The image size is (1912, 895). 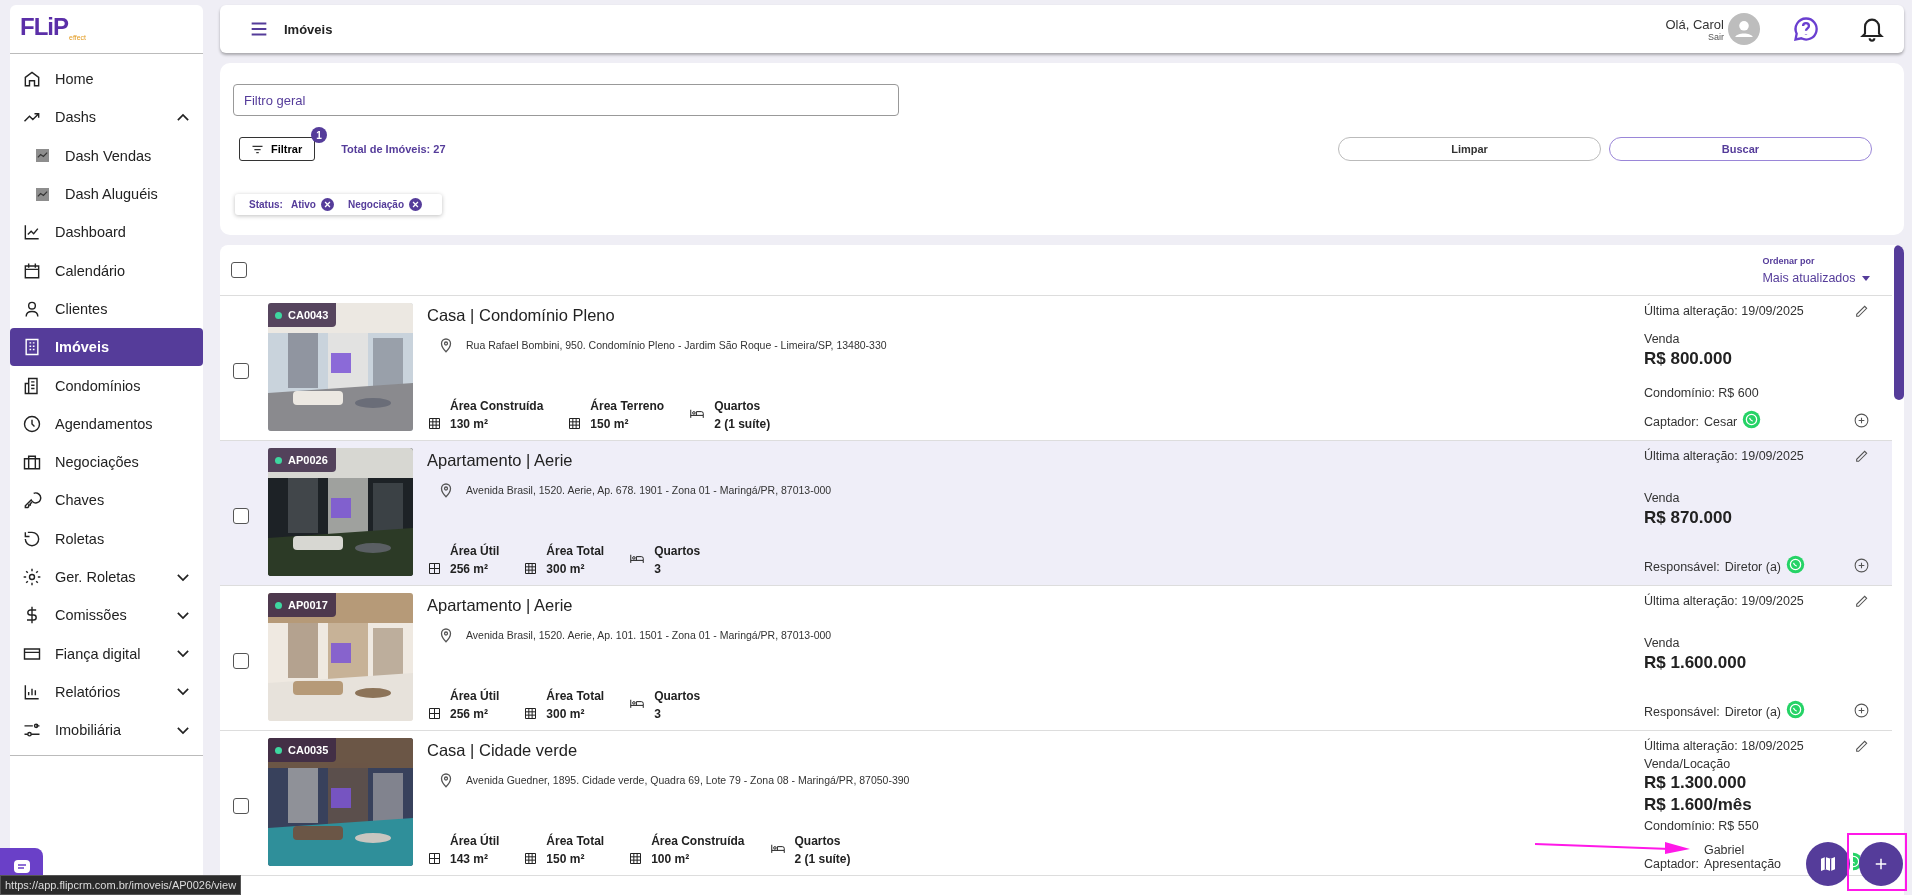 I want to click on property-title: Casa | Condomínio Pleno, so click(x=1035, y=315).